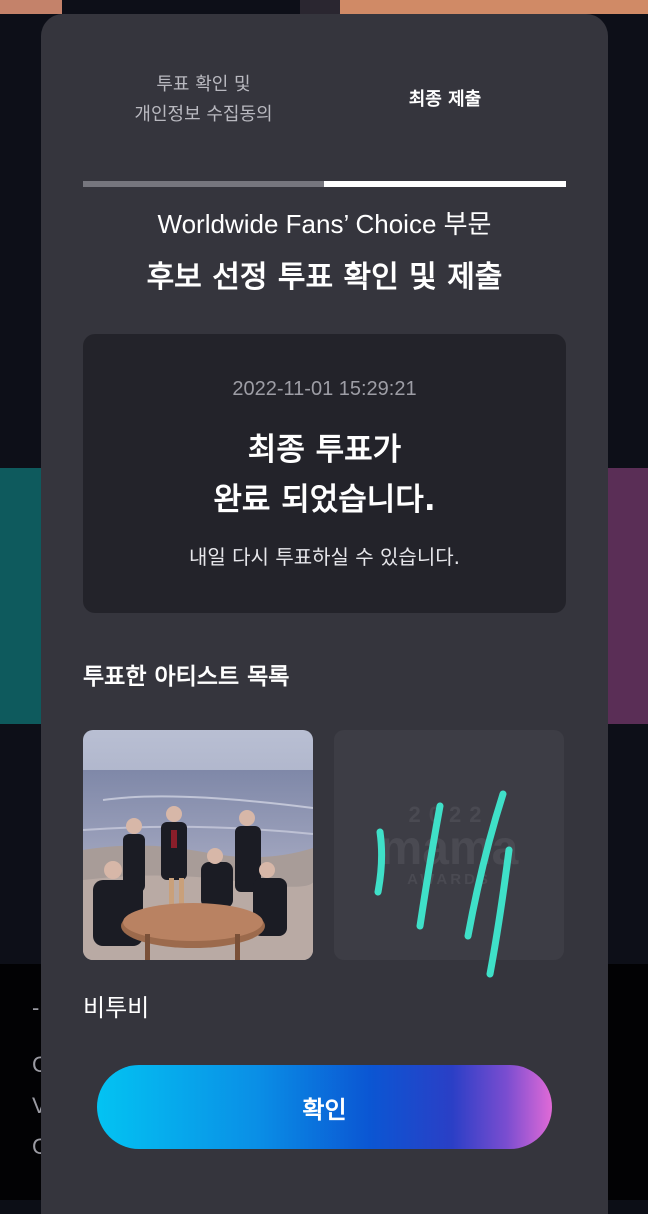 This screenshot has width=648, height=1214. Describe the element at coordinates (324, 450) in the screenshot. I see `result-message: 최종 투표가` at that location.